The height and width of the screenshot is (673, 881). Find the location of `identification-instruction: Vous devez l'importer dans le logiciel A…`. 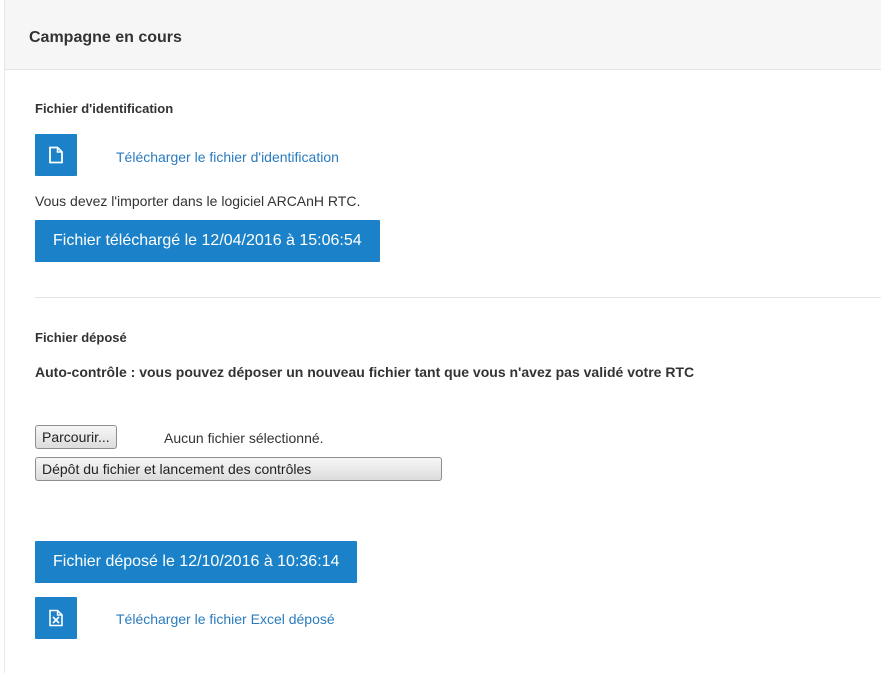

identification-instruction: Vous devez l'importer dans le logiciel A… is located at coordinates (198, 201).